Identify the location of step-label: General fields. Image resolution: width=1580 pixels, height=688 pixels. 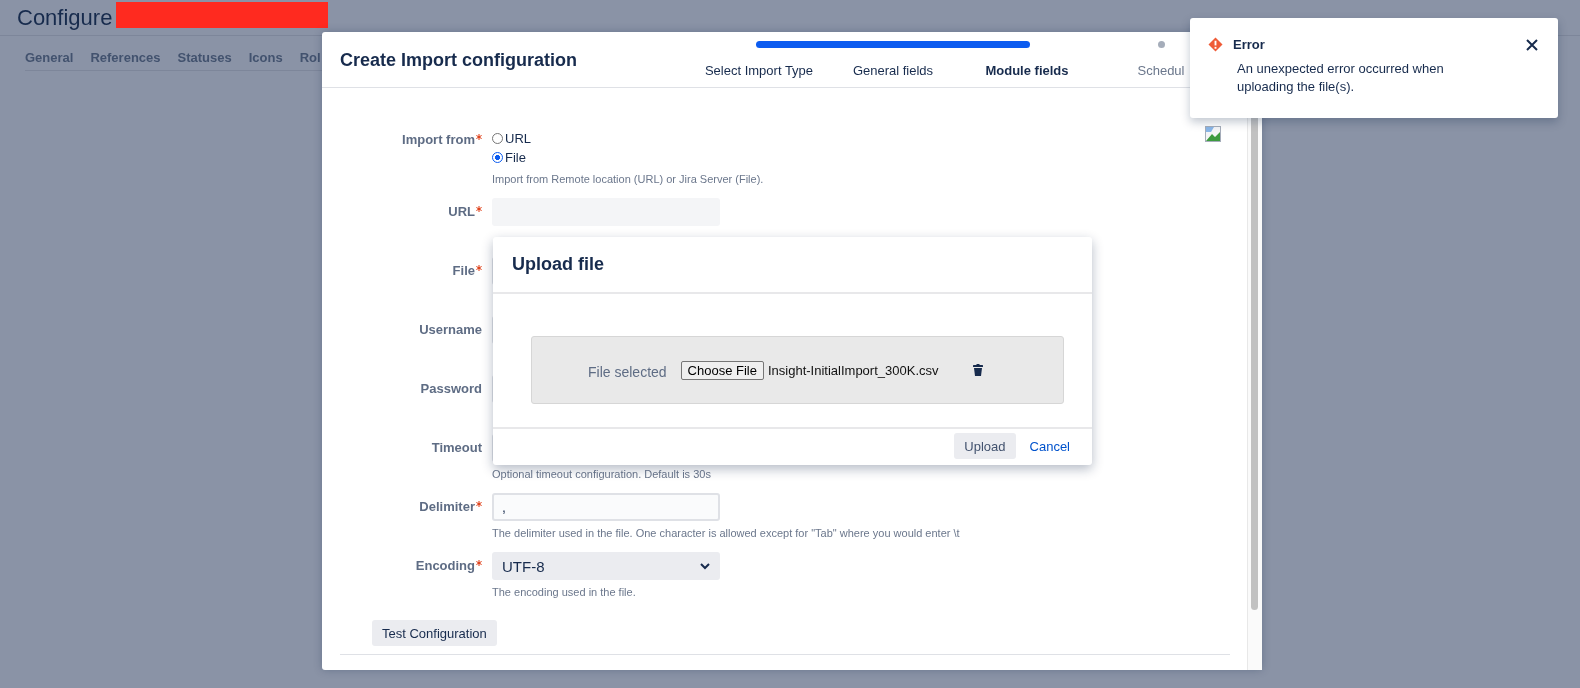
(893, 70).